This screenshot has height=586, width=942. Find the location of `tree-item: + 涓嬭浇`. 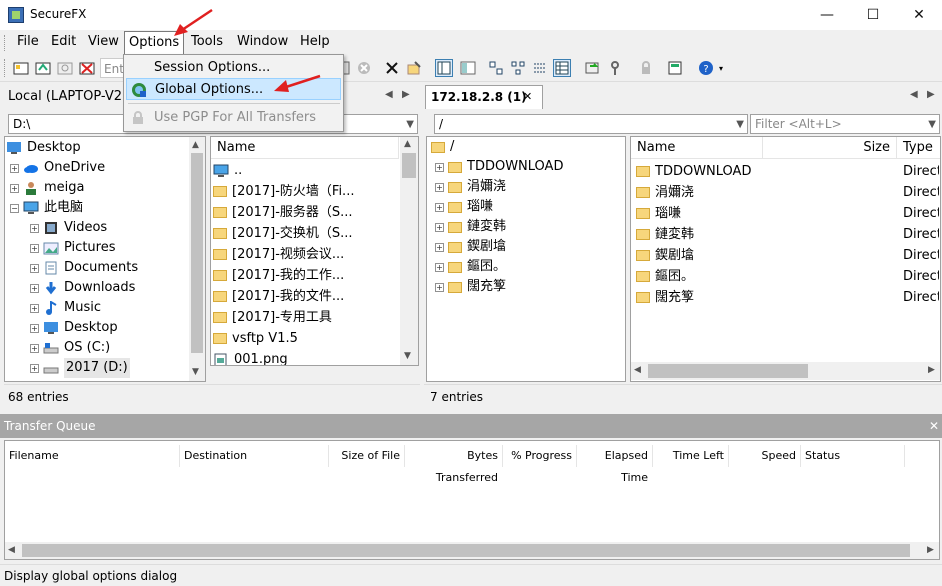

tree-item: + 涓嬭浇 is located at coordinates (526, 187).